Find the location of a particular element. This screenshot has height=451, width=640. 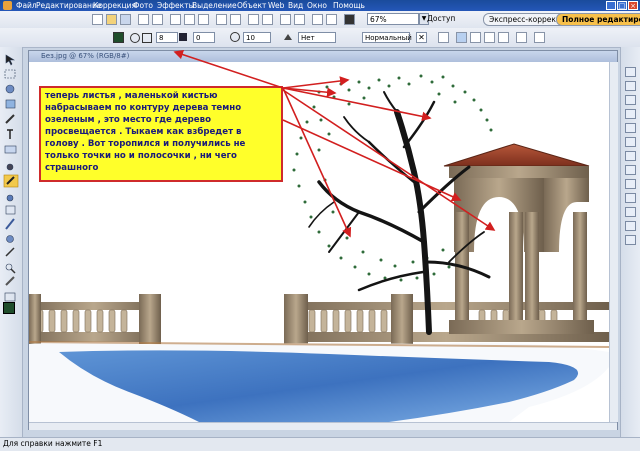

brush-options-icon is located at coordinates (489, 37).